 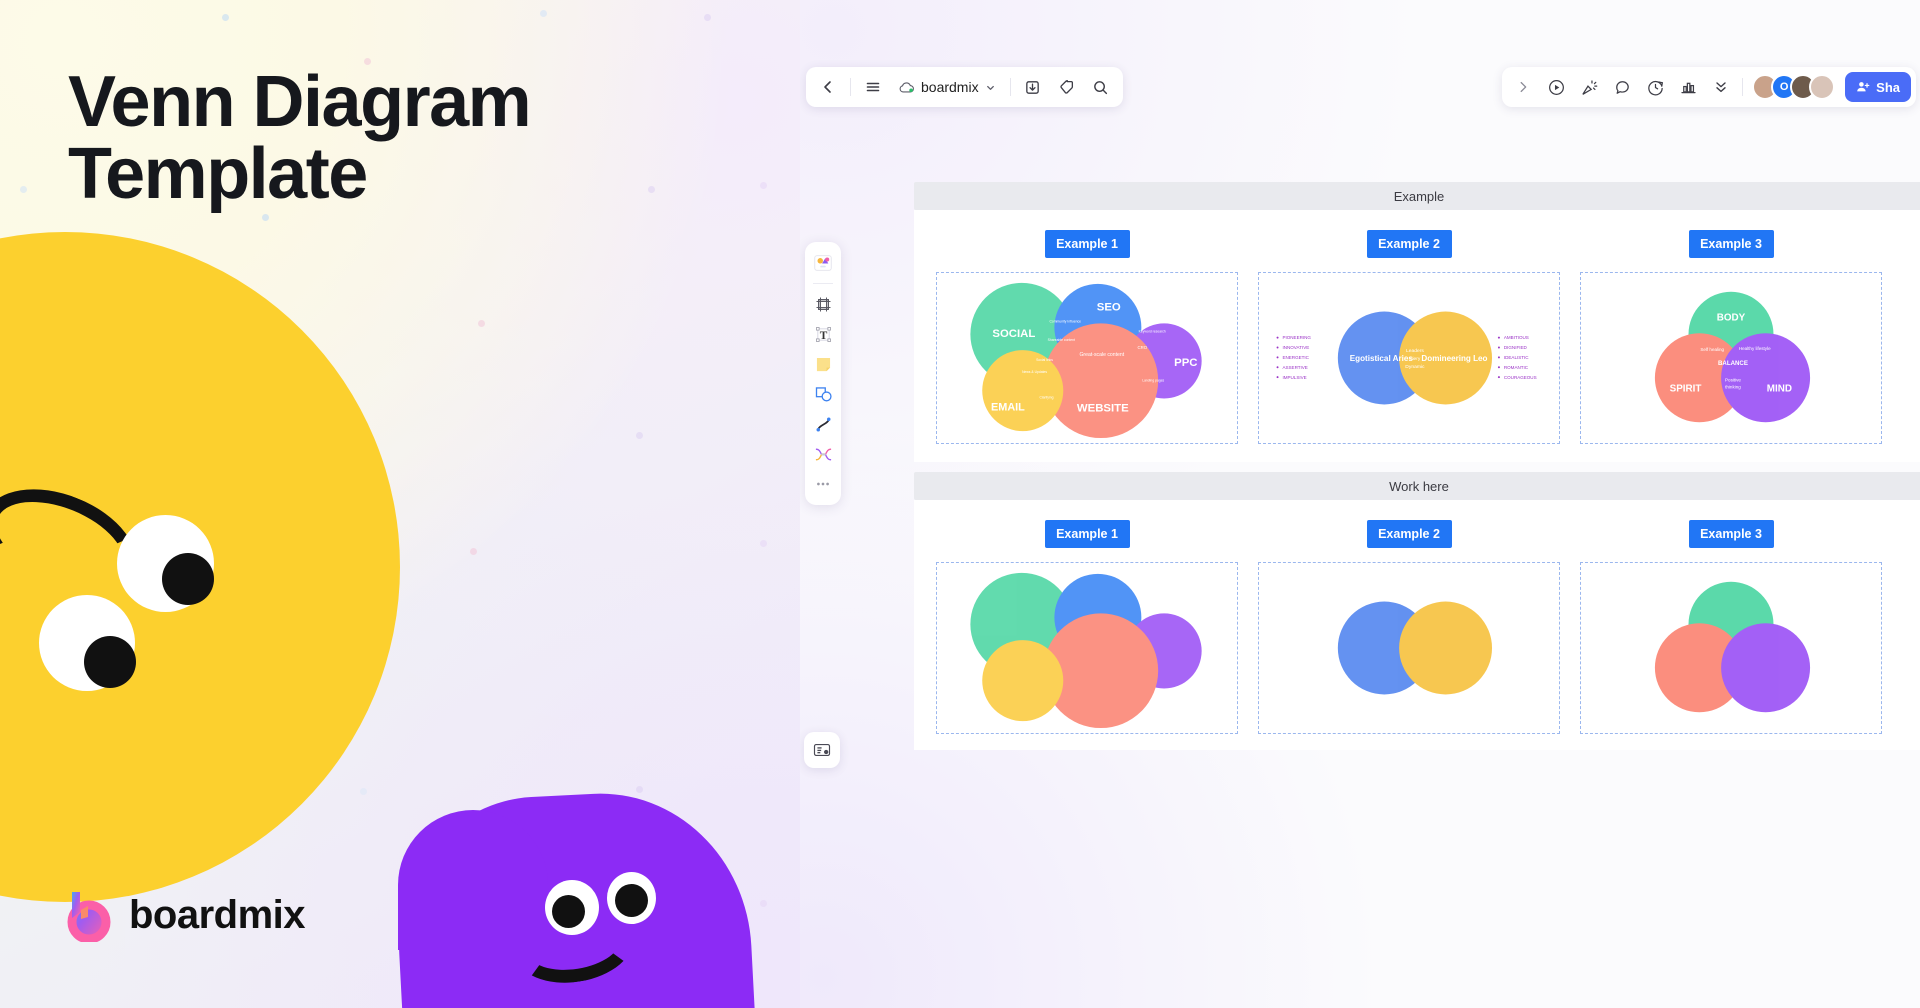 I want to click on tool-divider, so click(x=823, y=283).